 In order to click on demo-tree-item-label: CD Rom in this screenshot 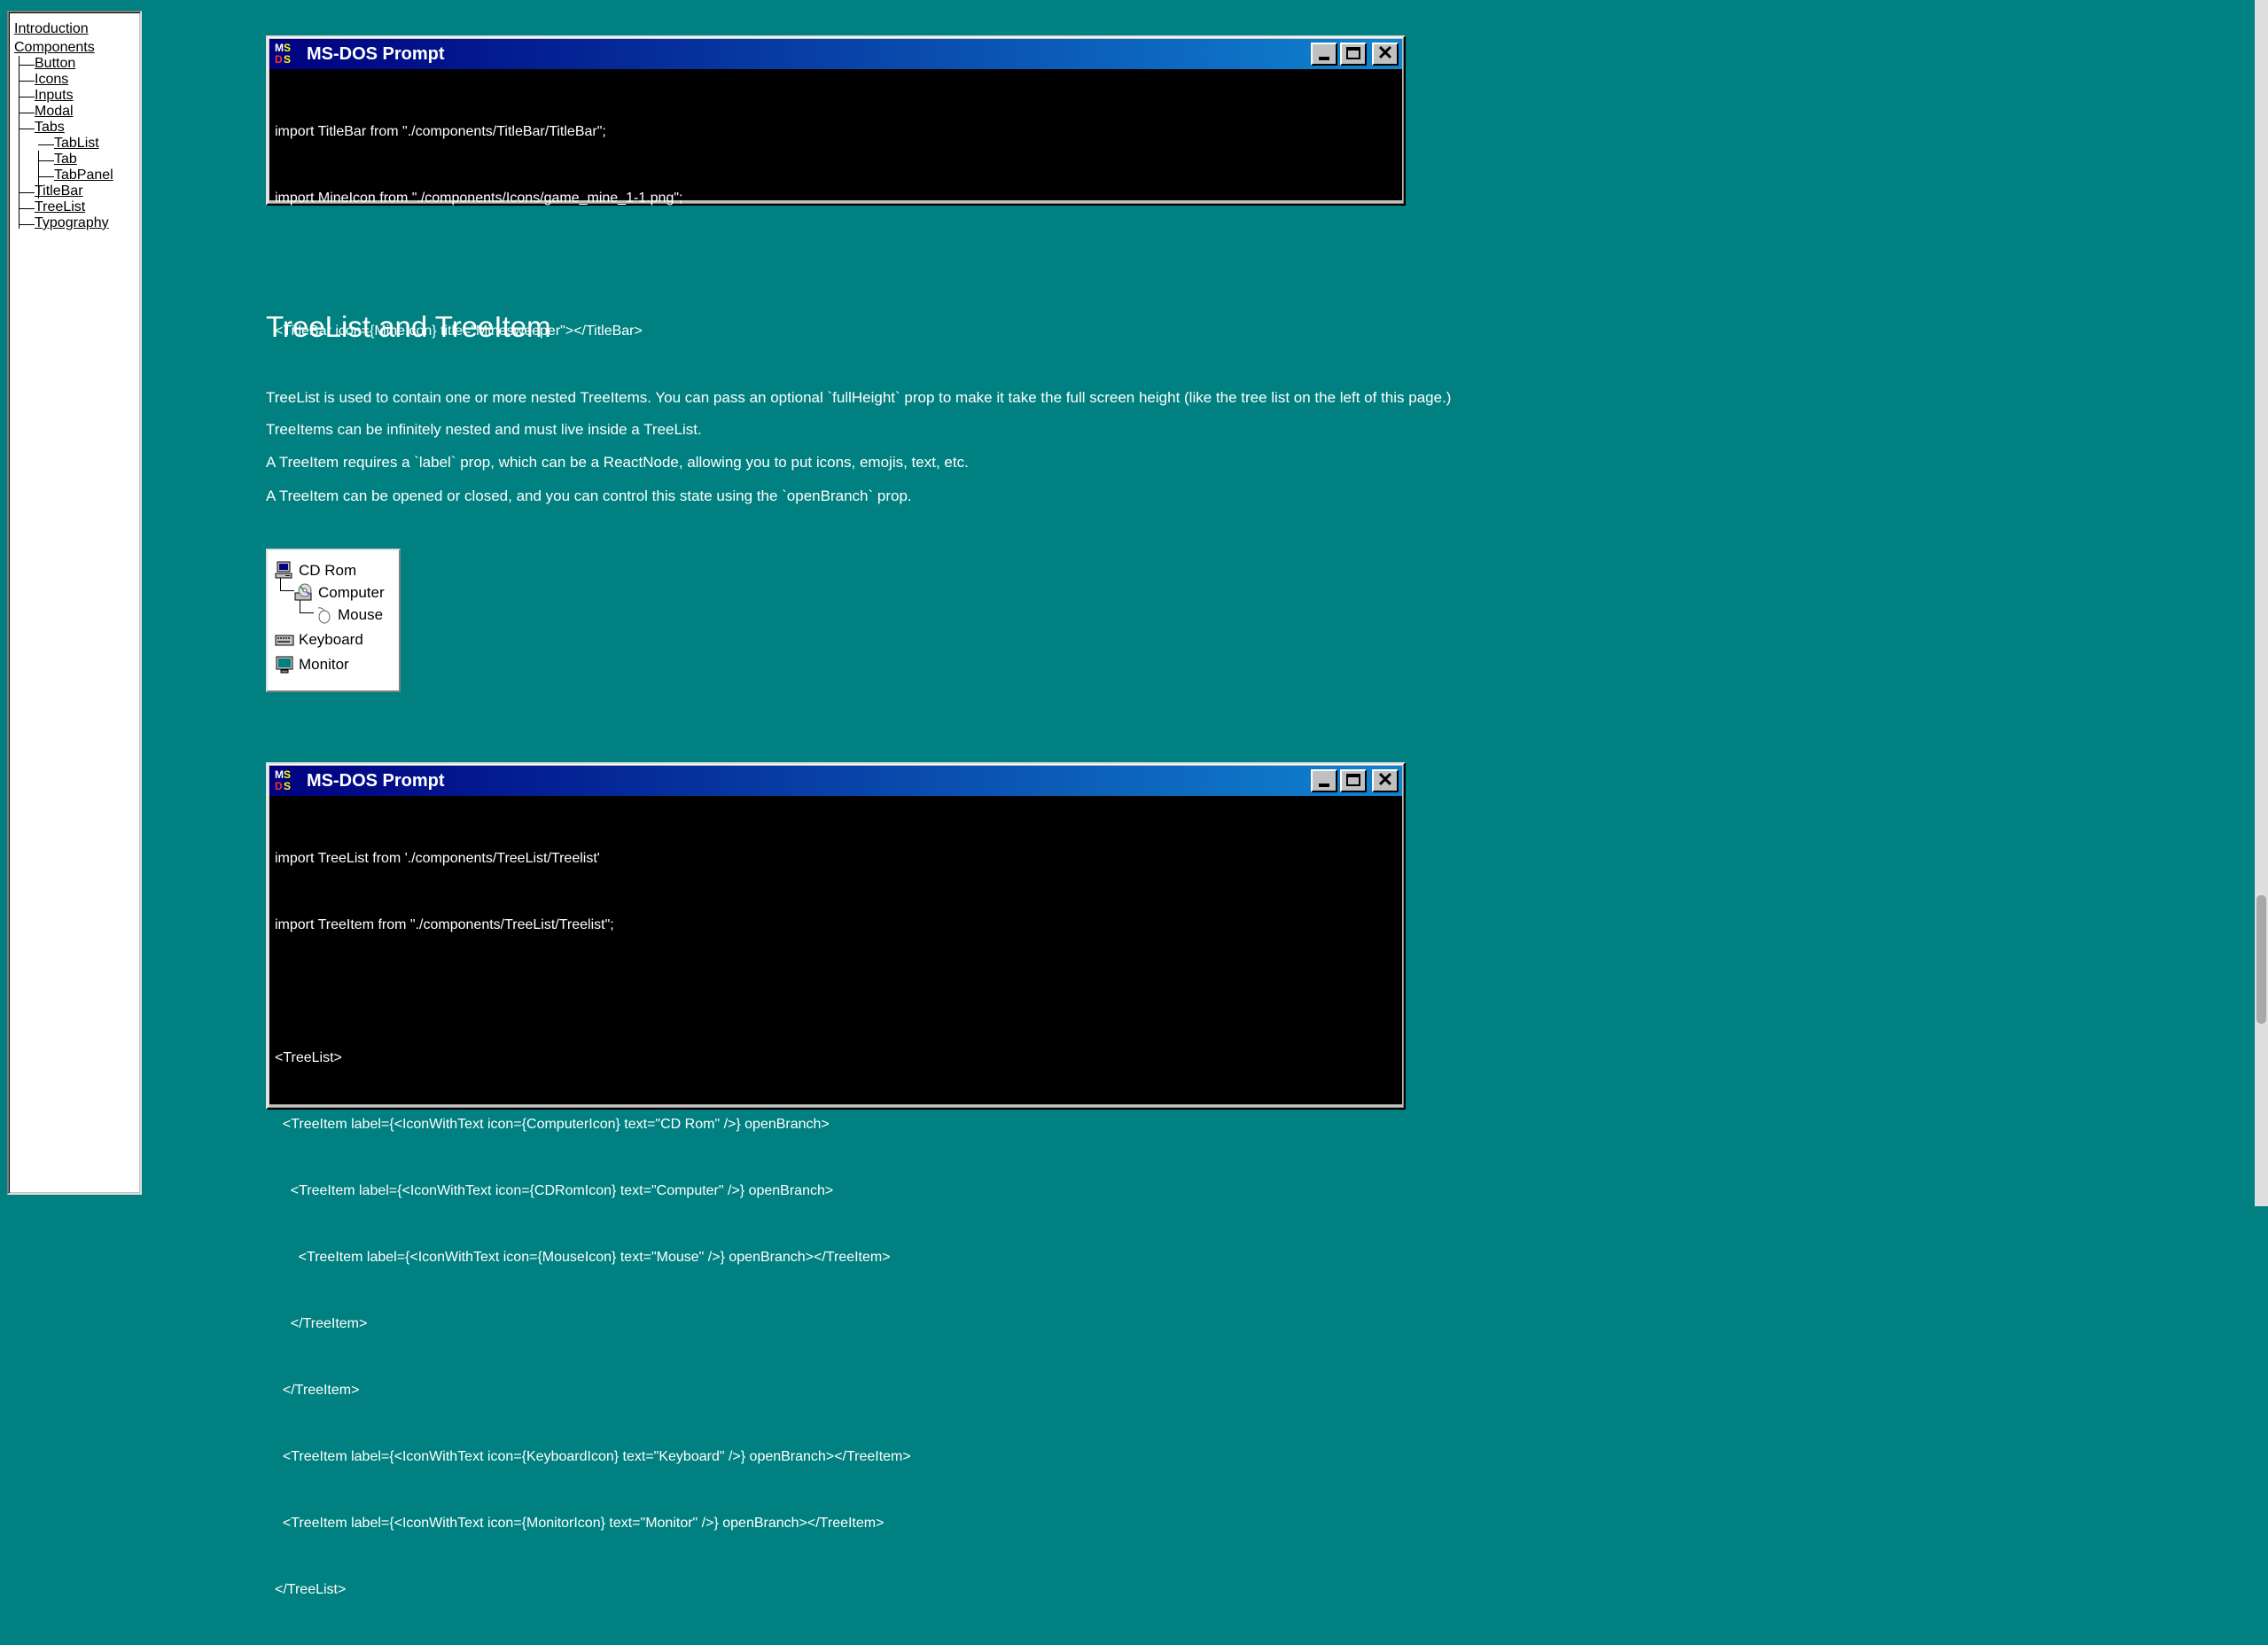, I will do `click(328, 570)`.